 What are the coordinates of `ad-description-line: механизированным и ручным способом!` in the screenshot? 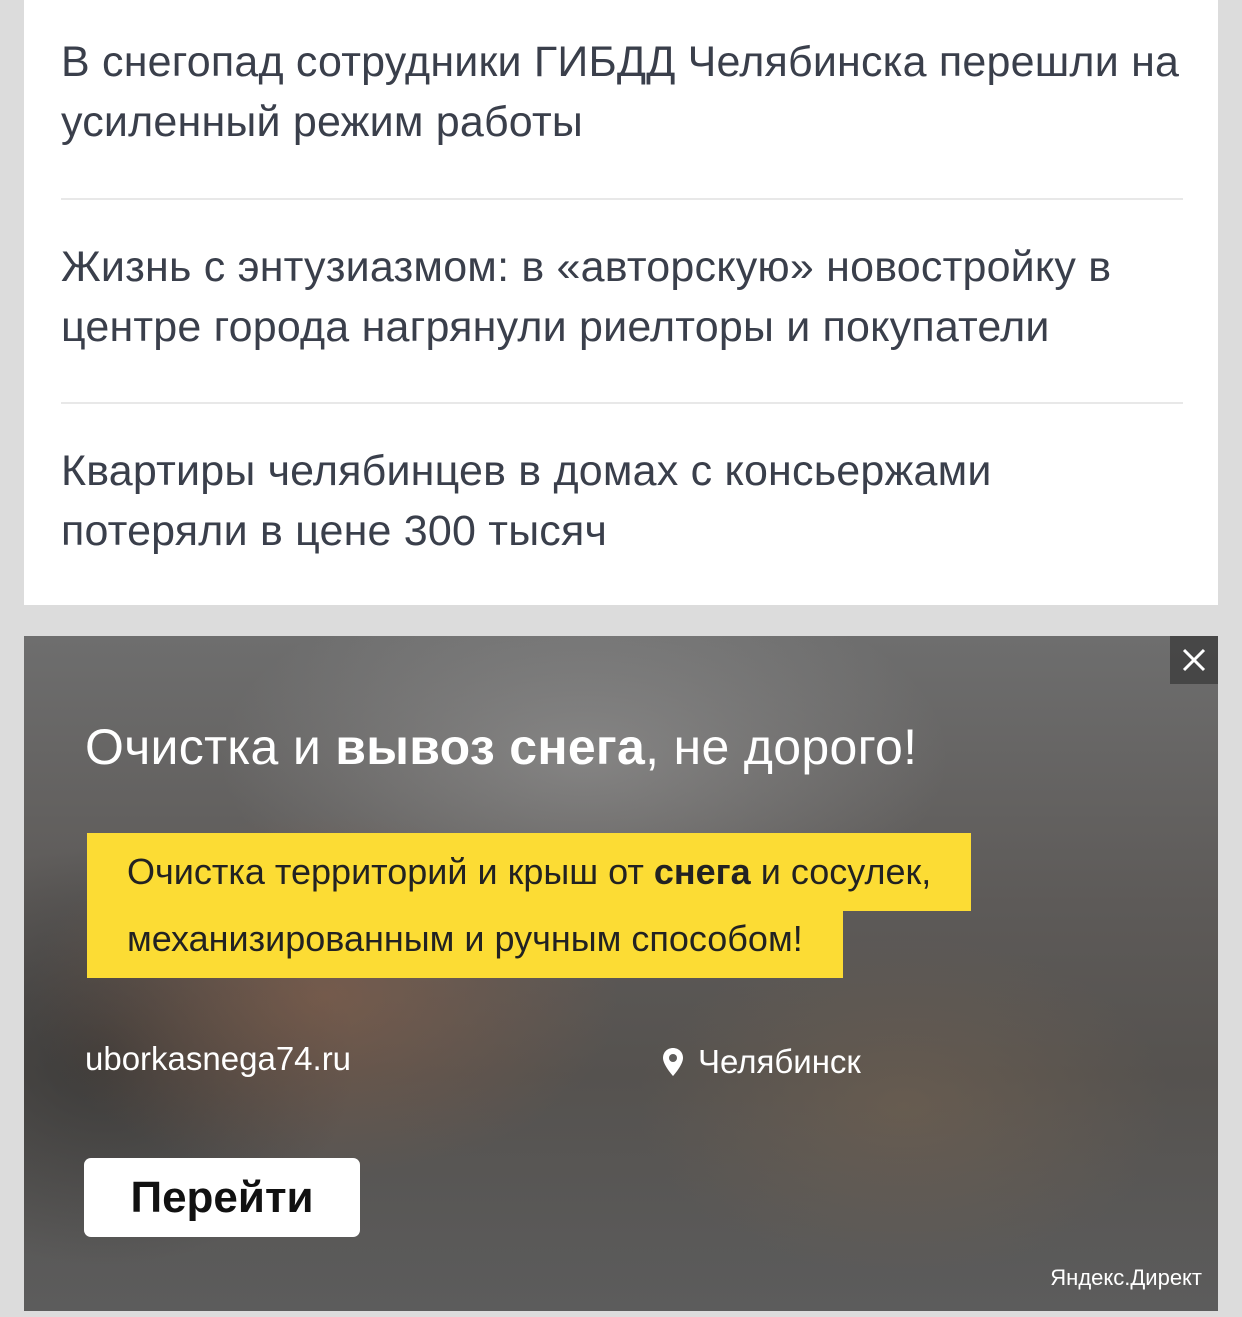 It's located at (465, 944).